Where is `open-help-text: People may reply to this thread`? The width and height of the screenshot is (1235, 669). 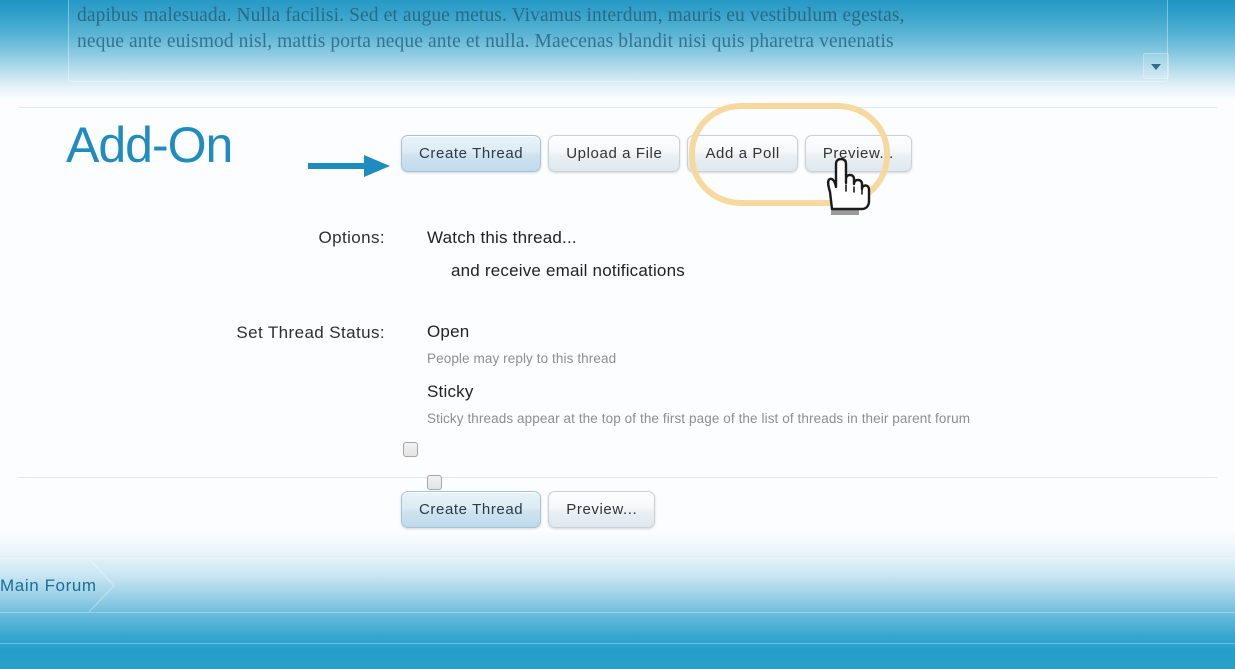
open-help-text: People may reply to this thread is located at coordinates (522, 358).